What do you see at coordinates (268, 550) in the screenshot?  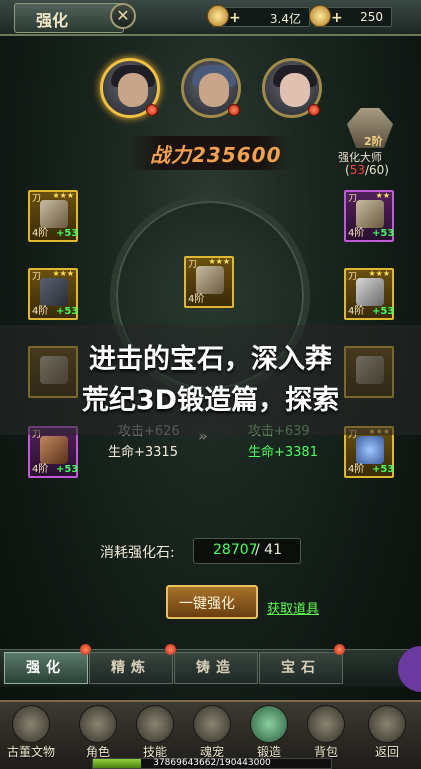 I see `stone-required: / 41` at bounding box center [268, 550].